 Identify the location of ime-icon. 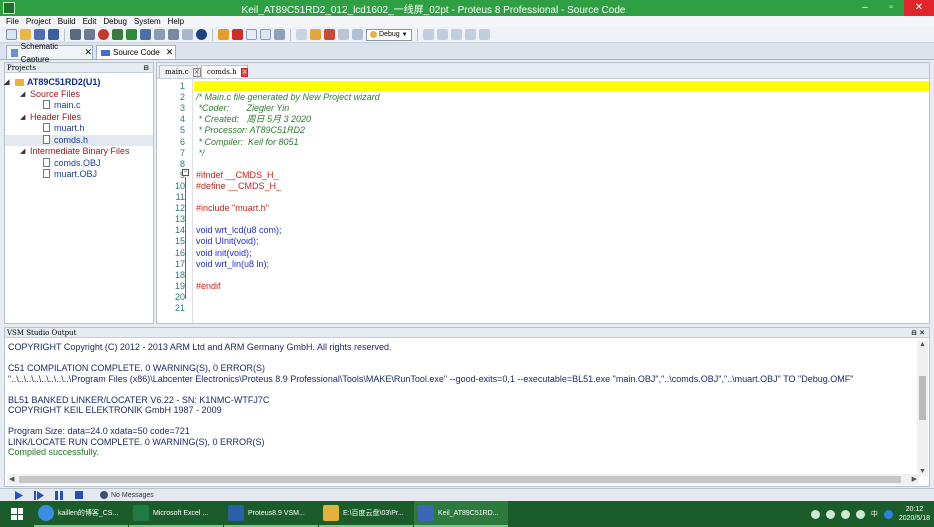
(888, 514).